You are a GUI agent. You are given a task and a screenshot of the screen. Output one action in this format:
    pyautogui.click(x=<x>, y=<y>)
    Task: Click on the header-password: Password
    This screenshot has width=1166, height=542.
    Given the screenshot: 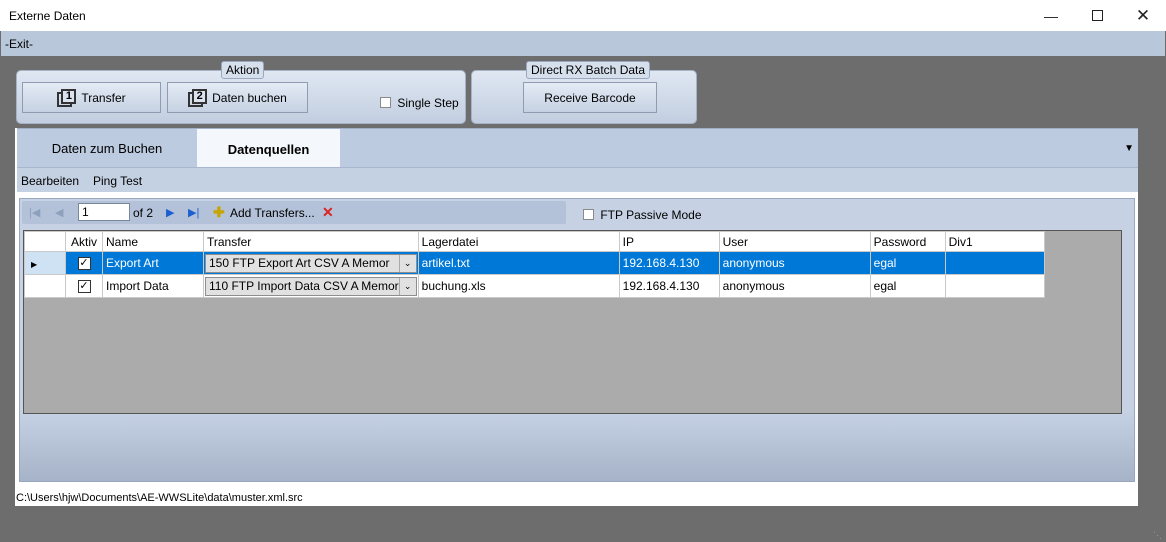 What is the action you would take?
    pyautogui.click(x=907, y=241)
    